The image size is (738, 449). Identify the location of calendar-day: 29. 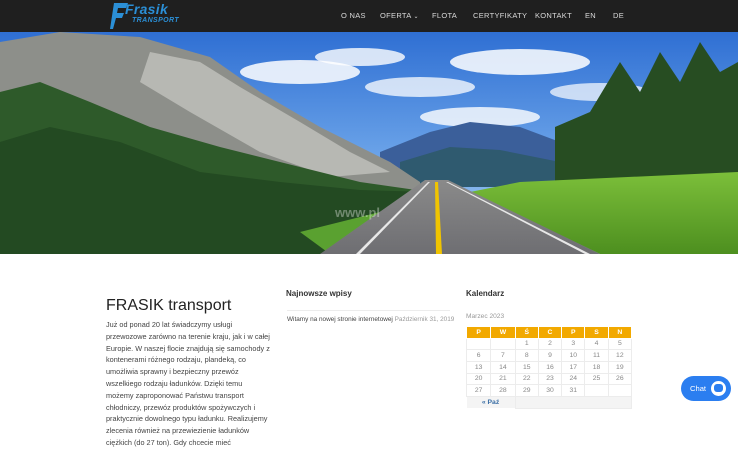
(526, 390).